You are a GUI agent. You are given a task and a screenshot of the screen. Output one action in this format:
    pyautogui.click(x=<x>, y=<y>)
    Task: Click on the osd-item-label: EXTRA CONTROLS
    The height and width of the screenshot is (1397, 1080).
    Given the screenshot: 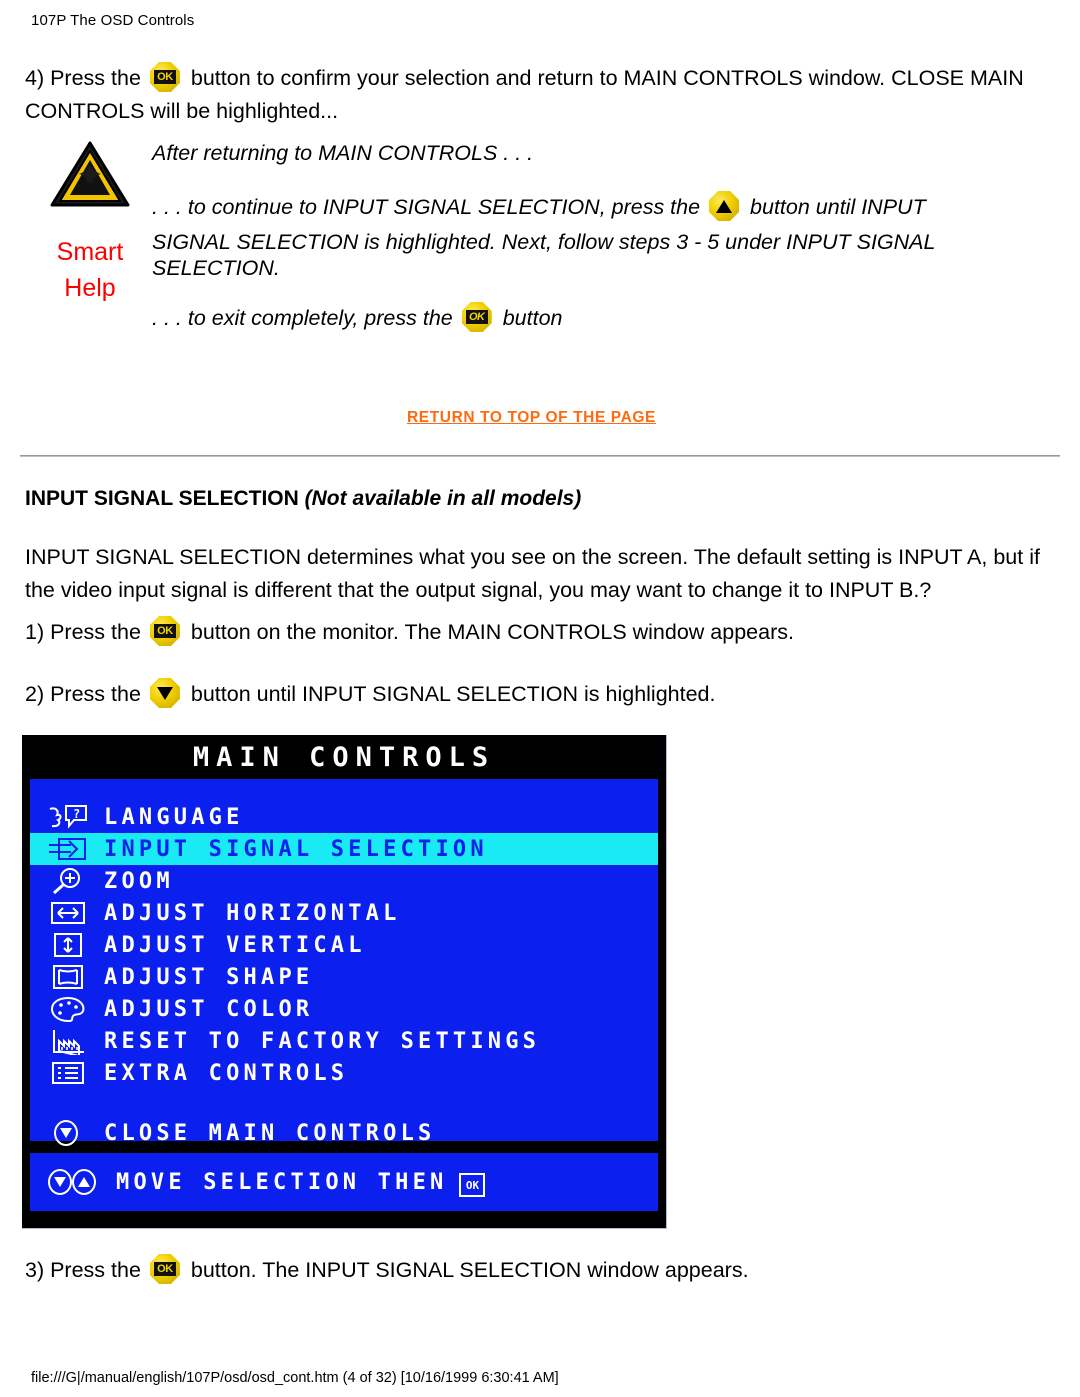 What is the action you would take?
    pyautogui.click(x=226, y=1073)
    